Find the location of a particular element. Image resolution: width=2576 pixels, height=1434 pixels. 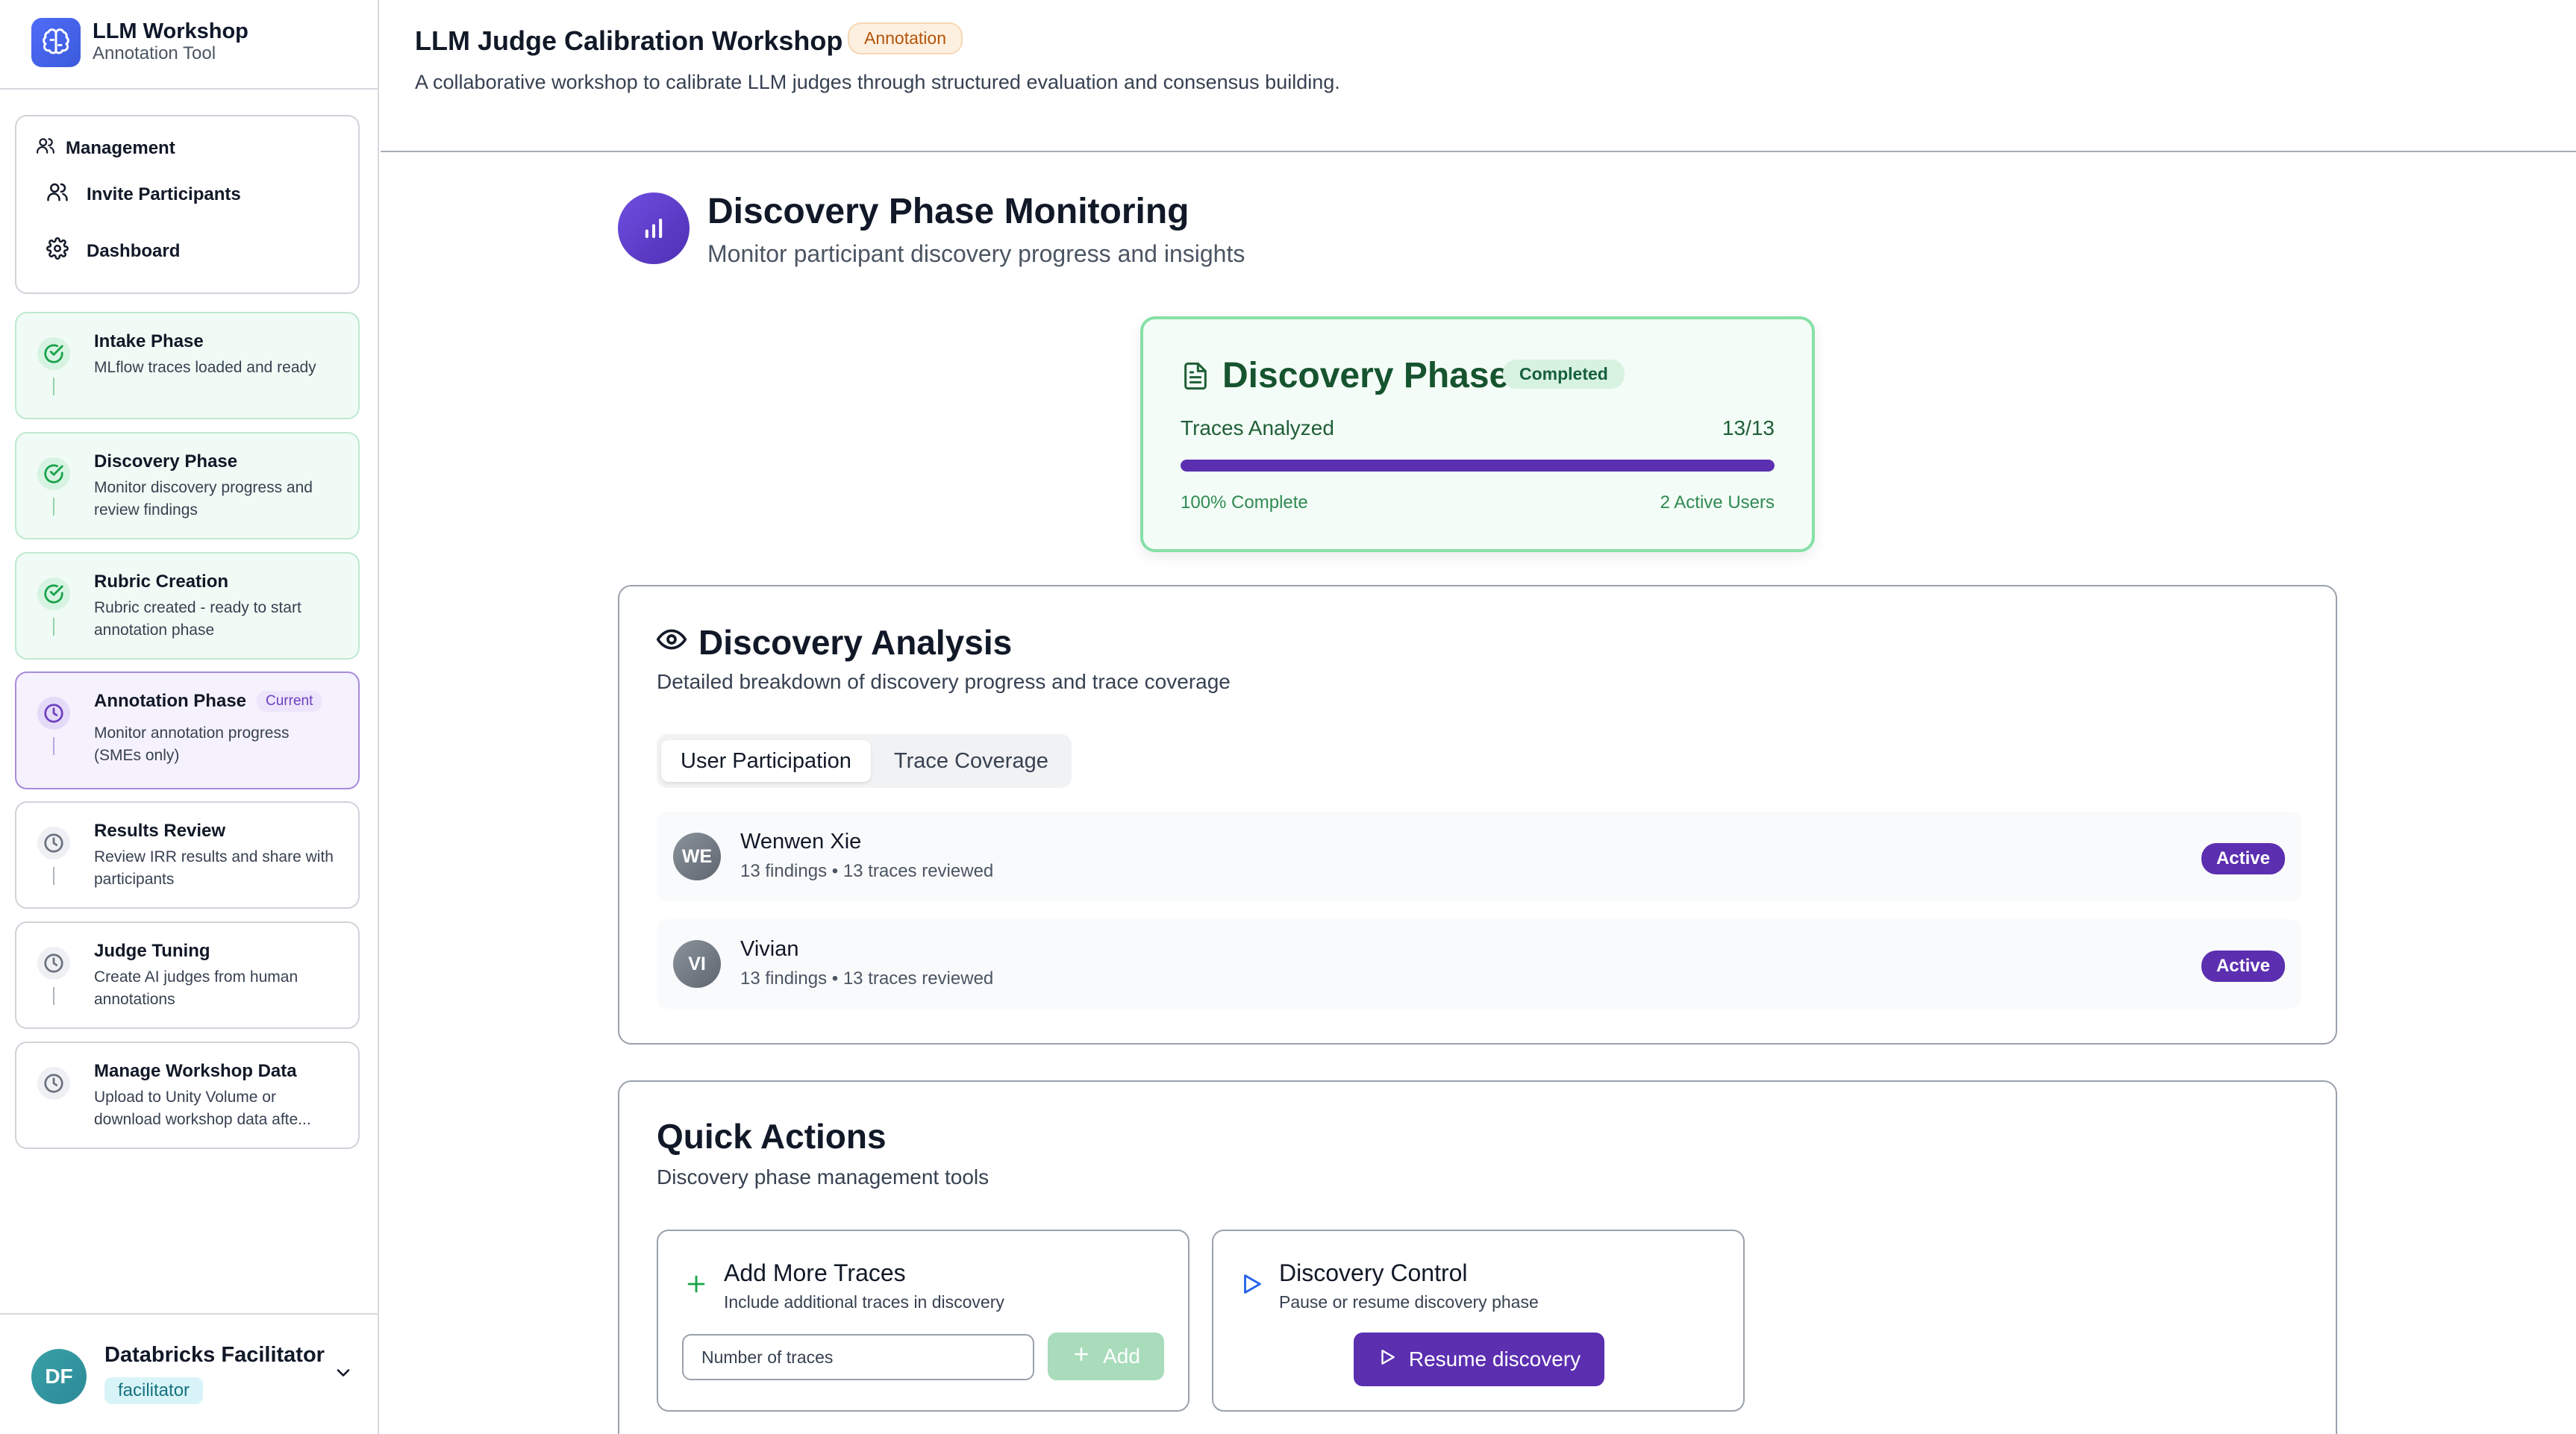

brain-logo-icon is located at coordinates (56, 42).